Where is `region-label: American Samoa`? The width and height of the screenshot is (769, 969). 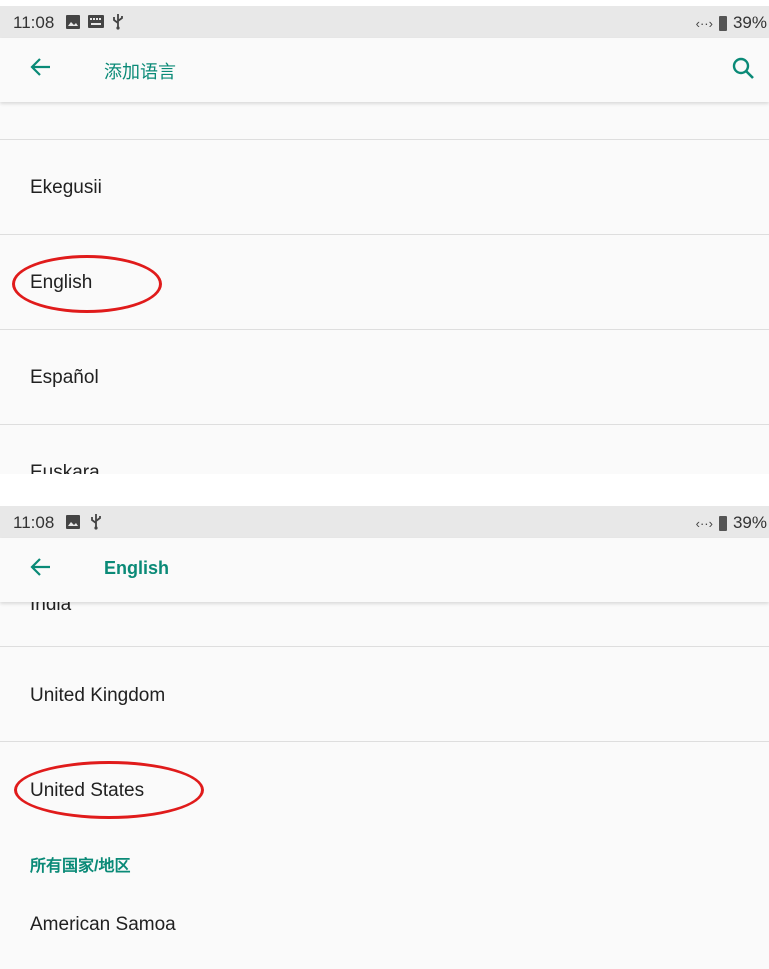
region-label: American Samoa is located at coordinates (103, 924).